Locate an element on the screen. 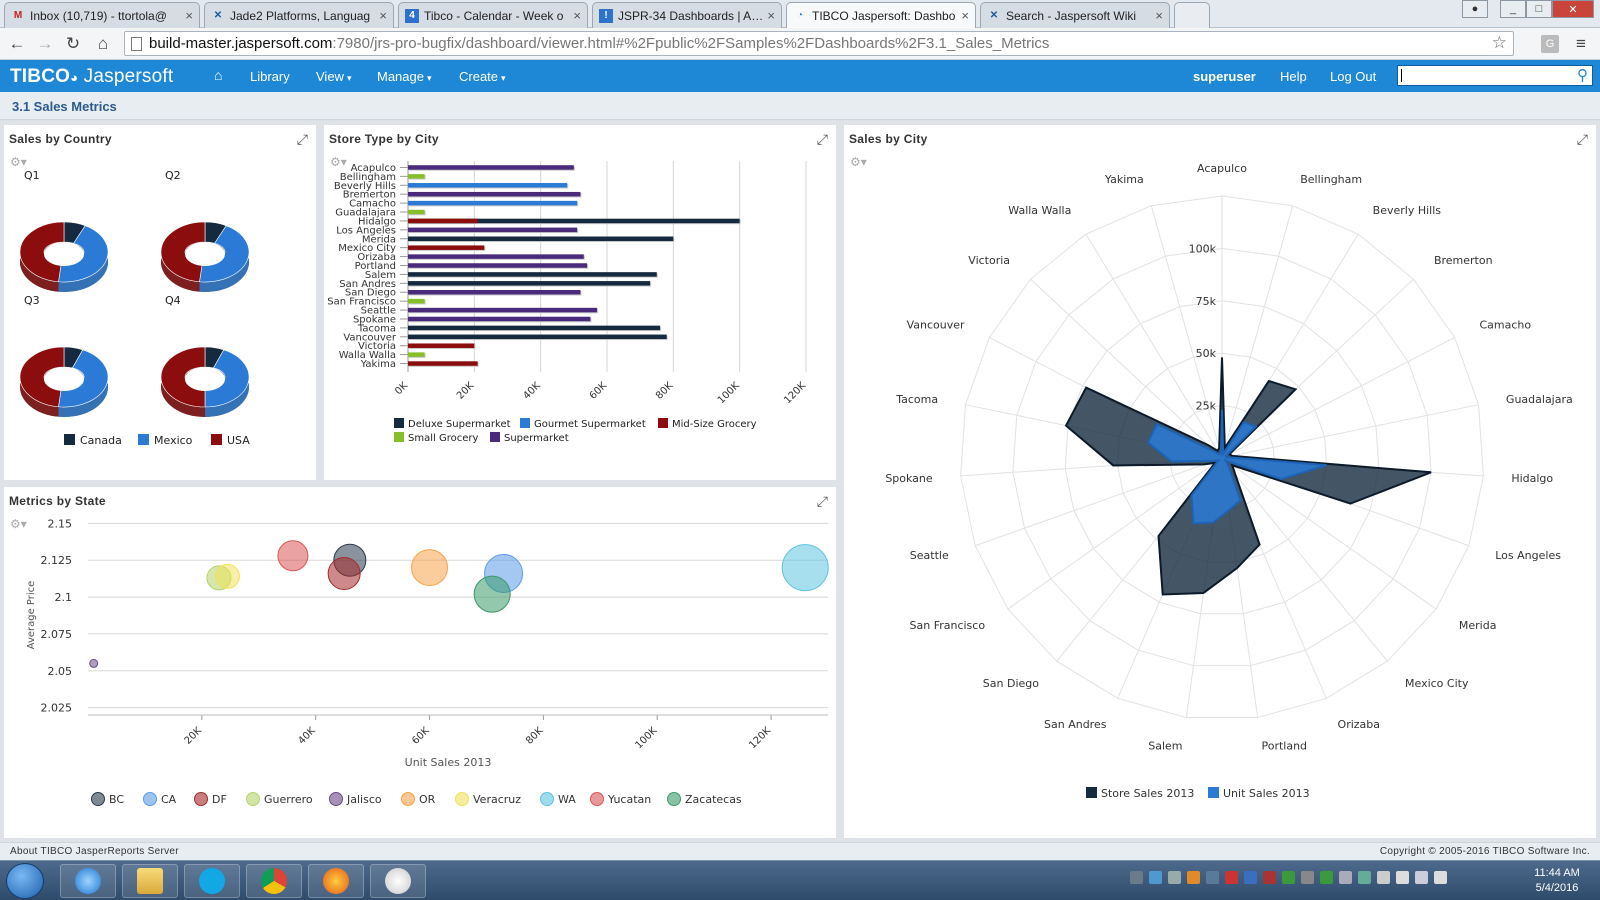 Image resolution: width=1600 pixels, height=900 pixels. firefox-icon is located at coordinates (336, 881).